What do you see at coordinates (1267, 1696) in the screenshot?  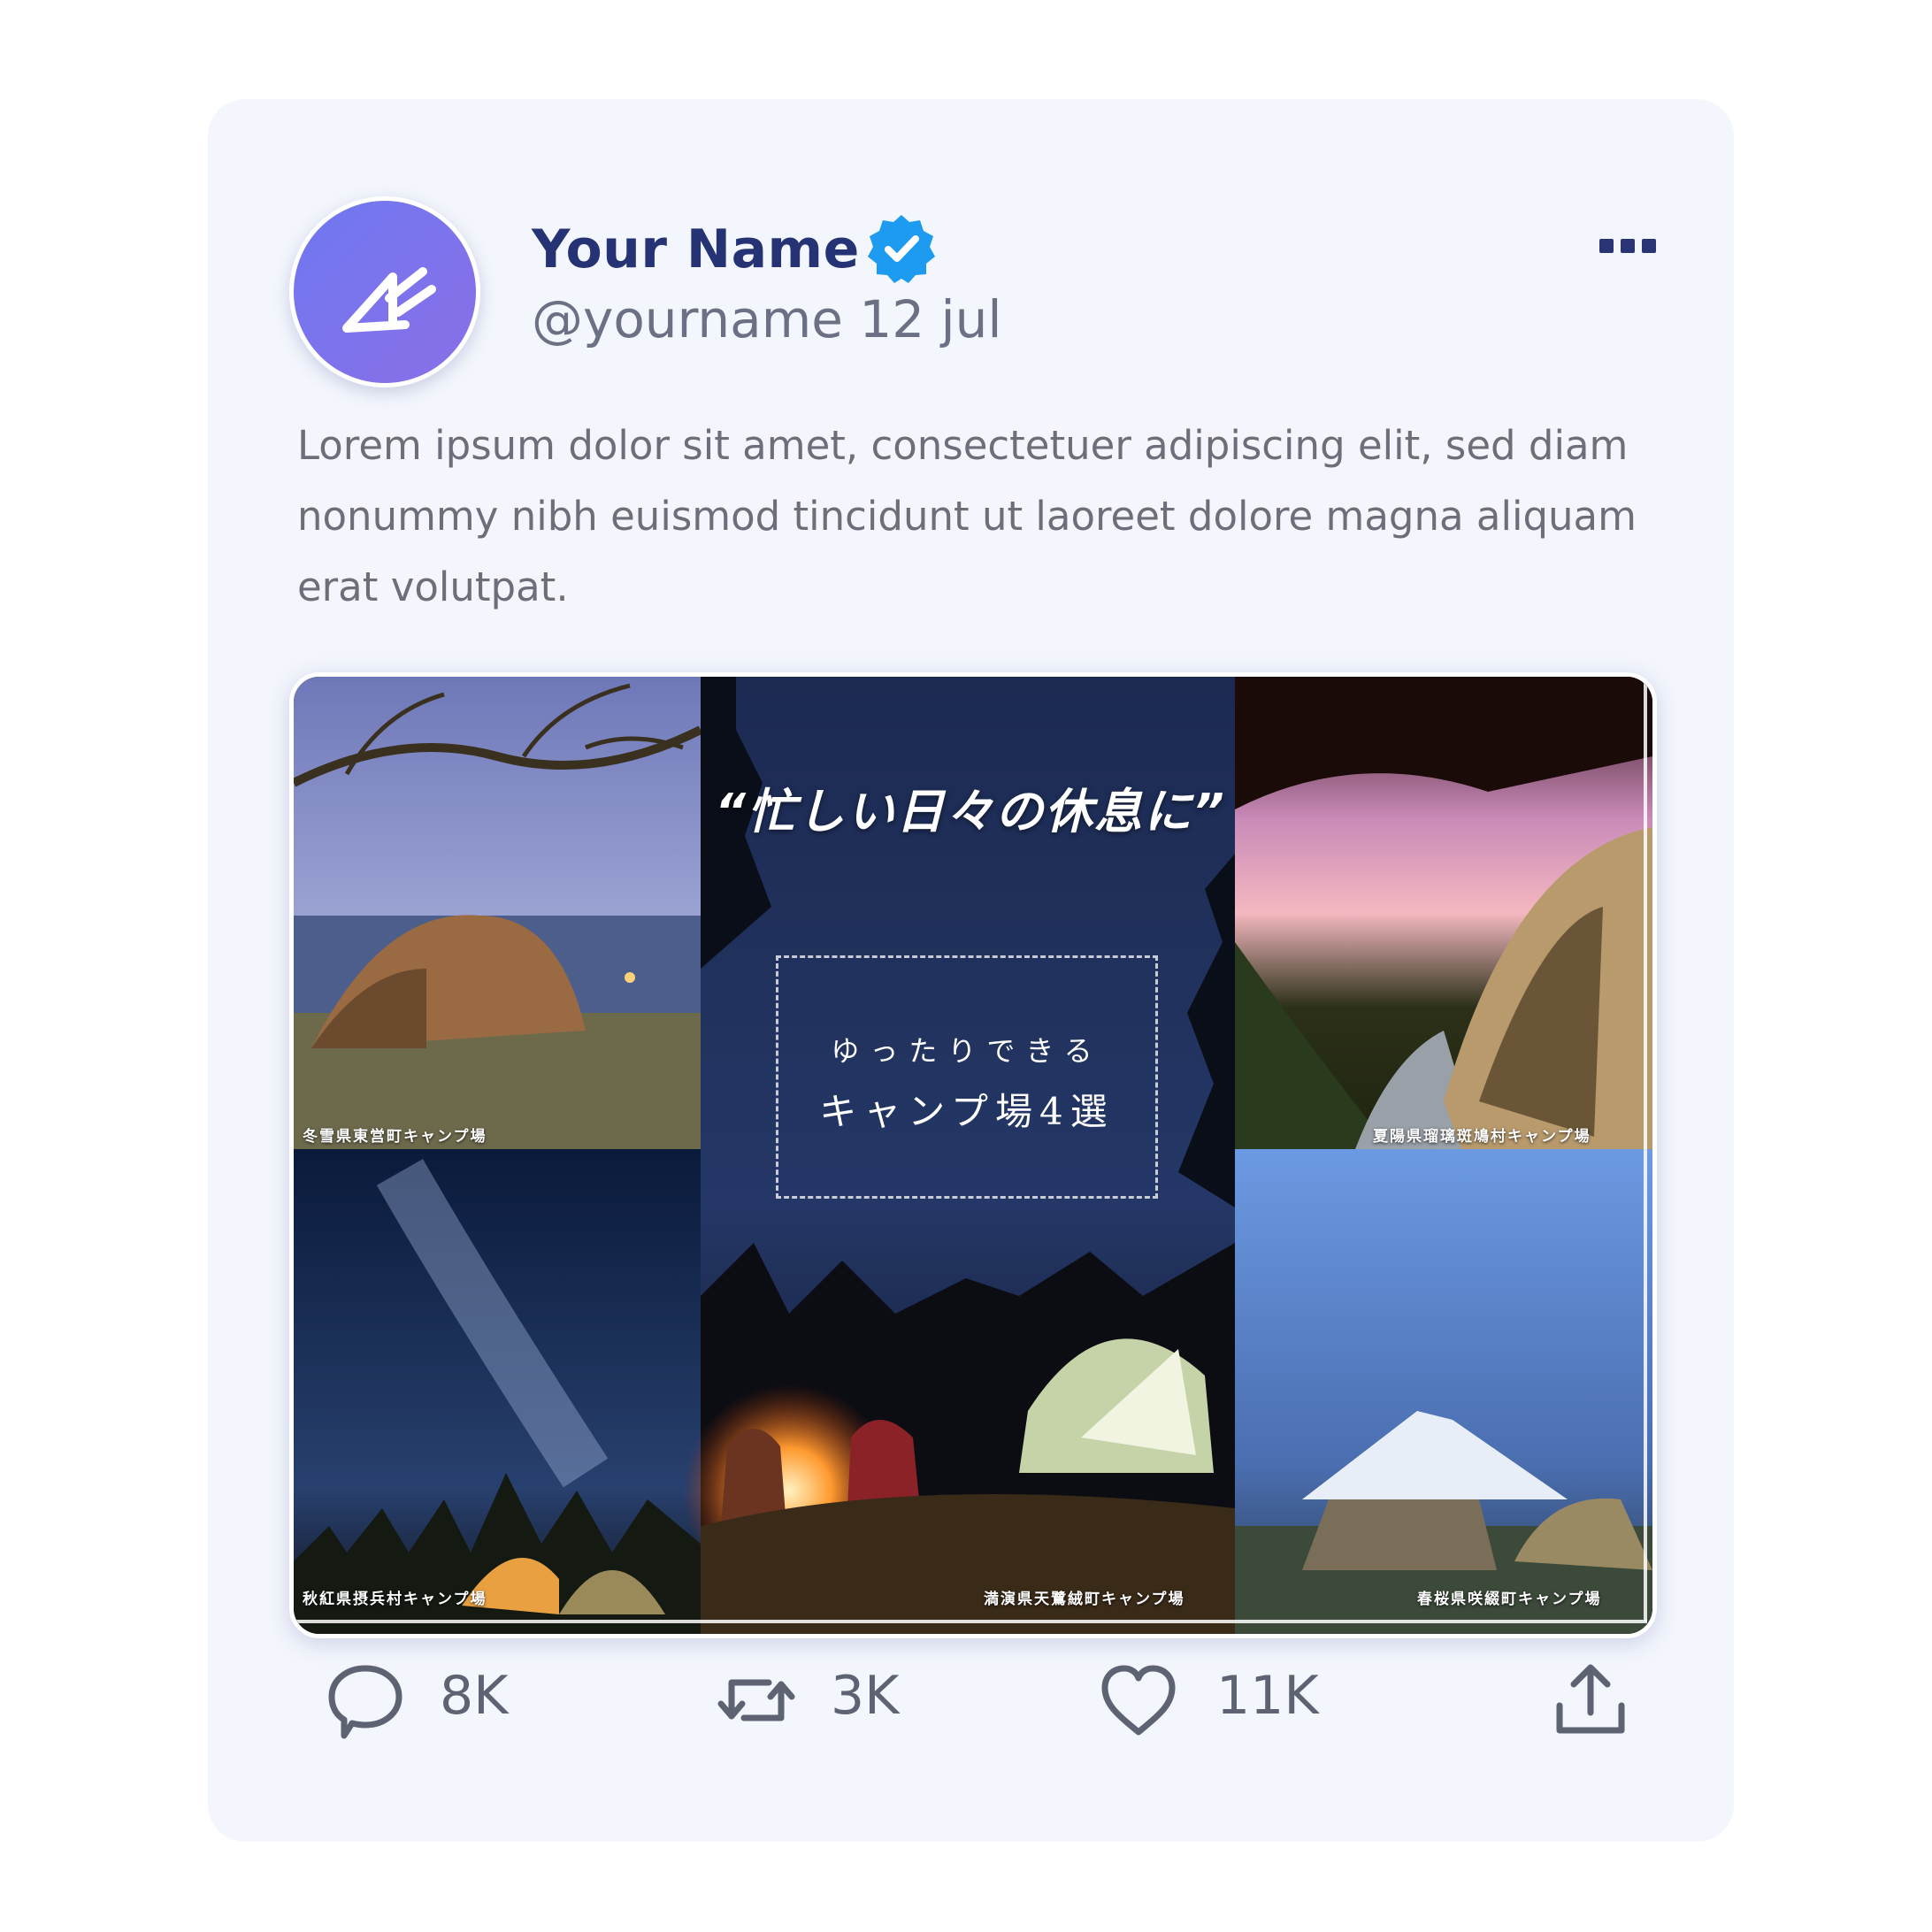 I see `like-count: 11K` at bounding box center [1267, 1696].